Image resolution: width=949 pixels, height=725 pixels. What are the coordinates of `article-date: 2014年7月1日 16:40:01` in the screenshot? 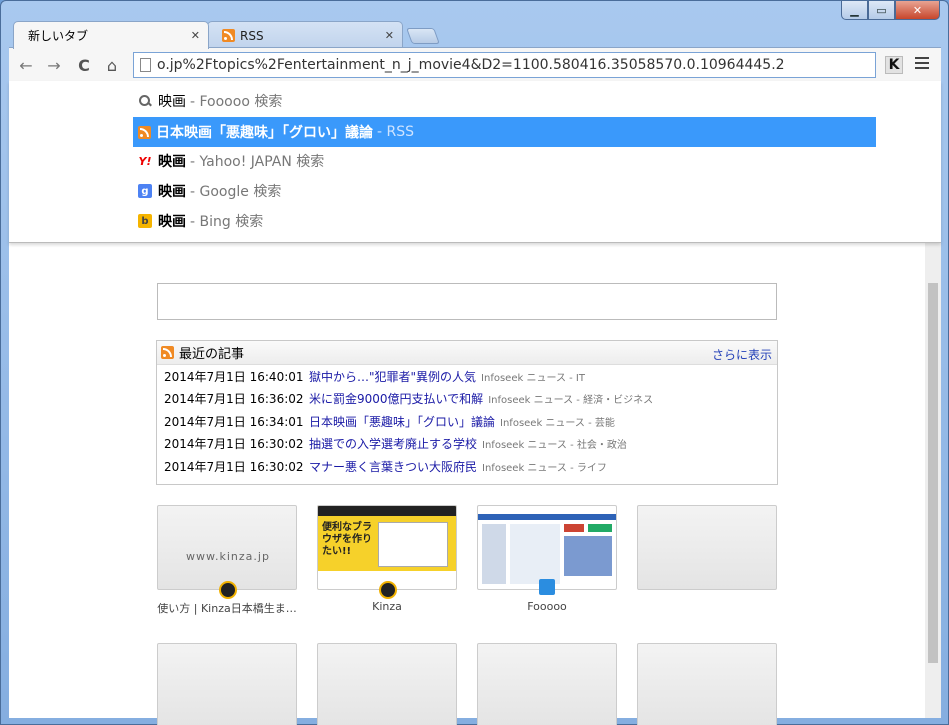 It's located at (234, 376).